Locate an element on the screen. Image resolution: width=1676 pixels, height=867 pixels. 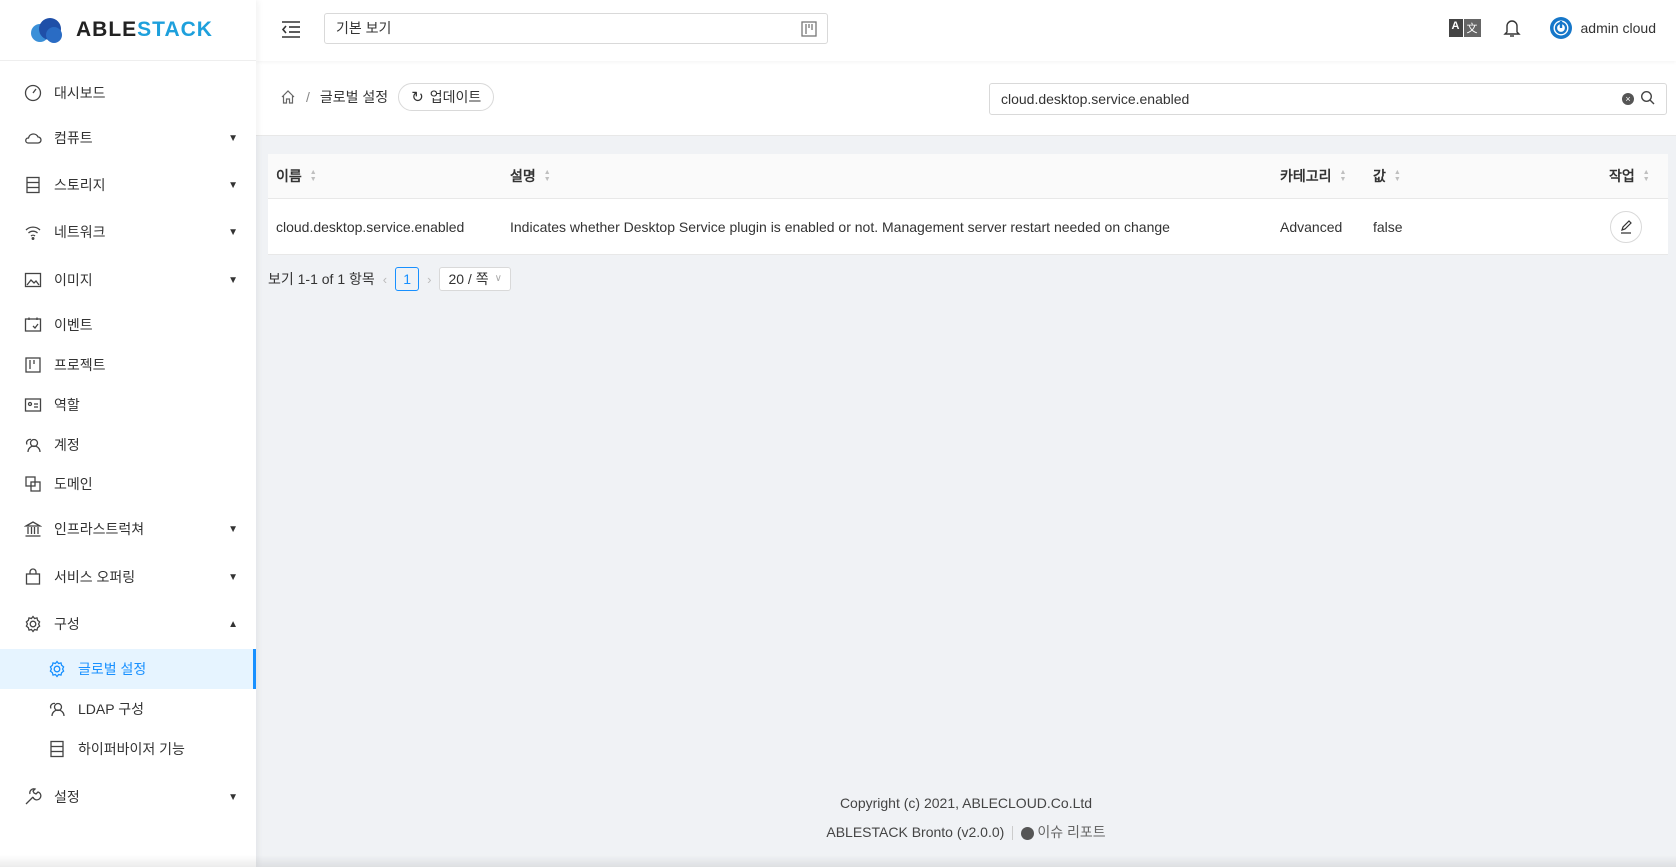
version-text: ABLESTACK Bronto (v2.0.0) is located at coordinates (915, 832).